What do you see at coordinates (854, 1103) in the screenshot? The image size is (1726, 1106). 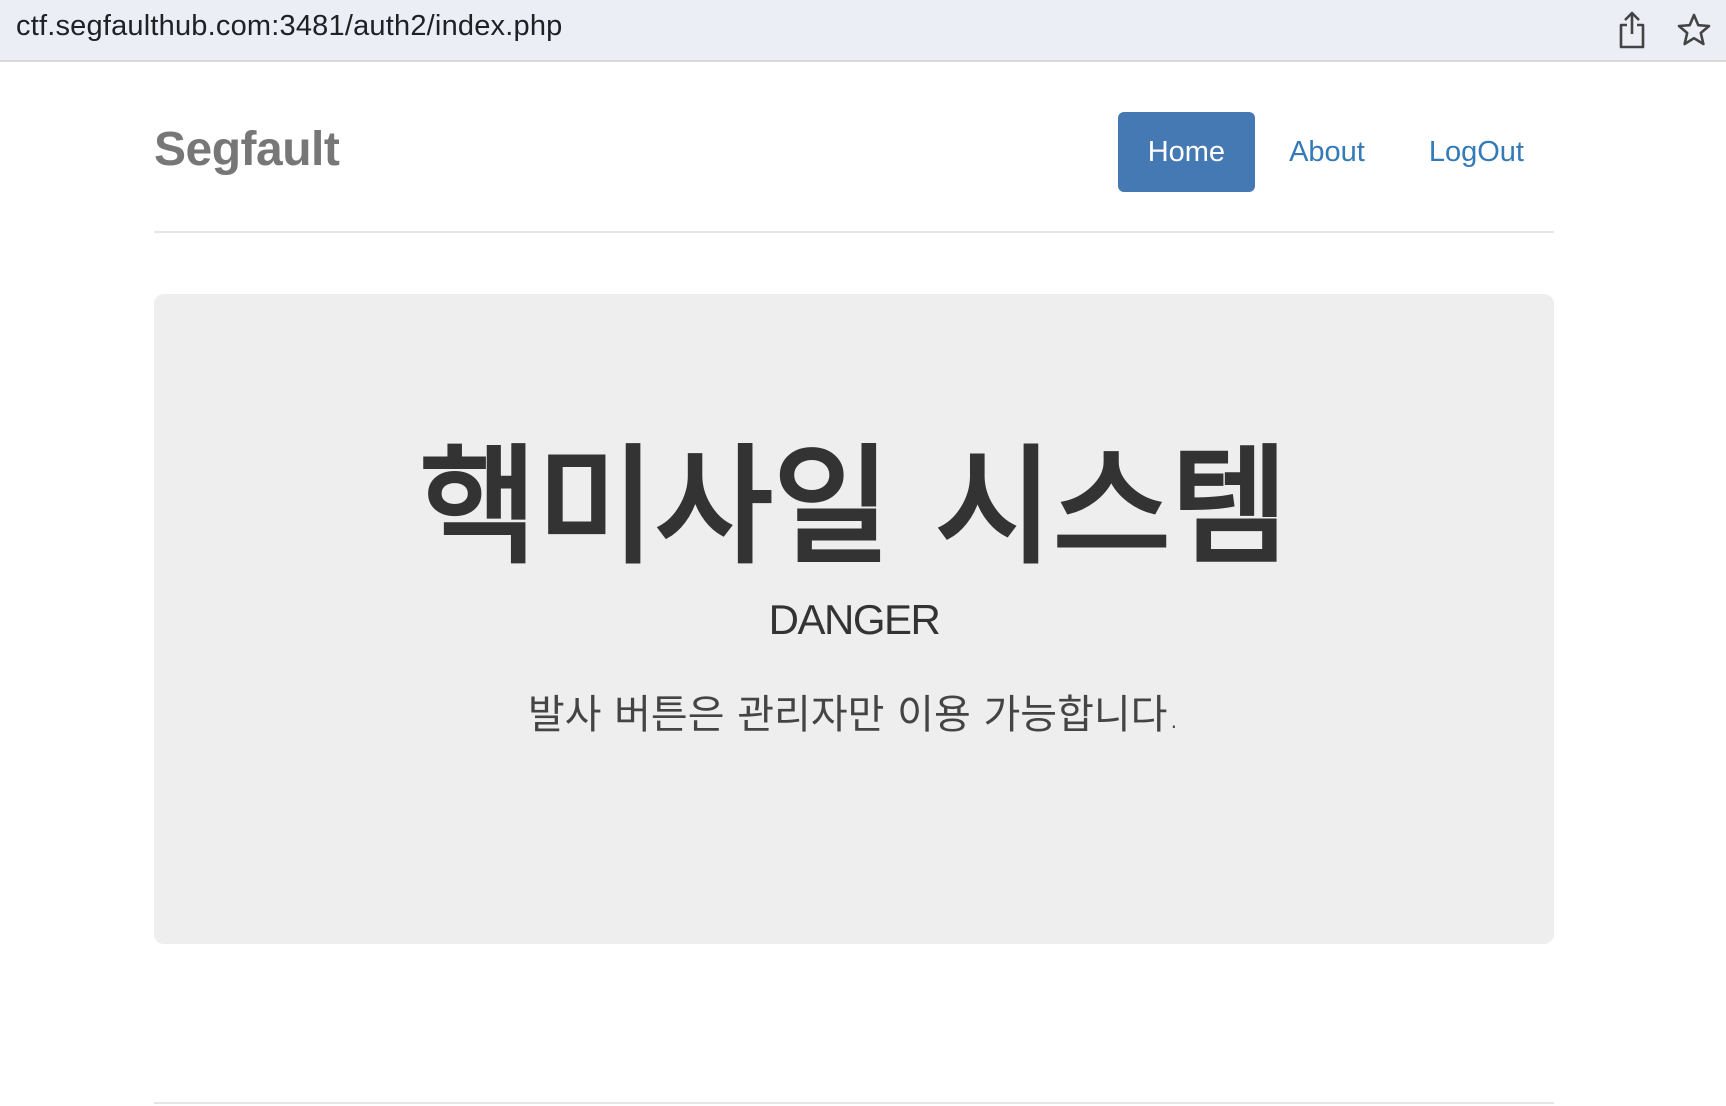 I see `footer-divider` at bounding box center [854, 1103].